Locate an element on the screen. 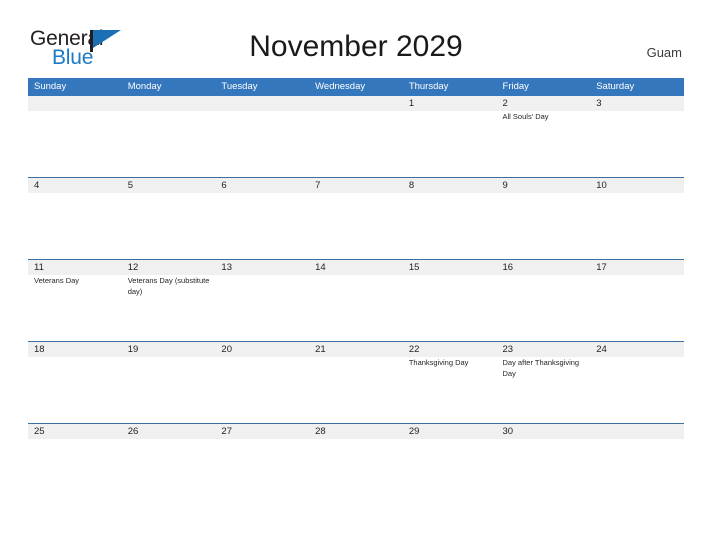  week-day-cells: 25 26 27 28 29 30 is located at coordinates (356, 464).